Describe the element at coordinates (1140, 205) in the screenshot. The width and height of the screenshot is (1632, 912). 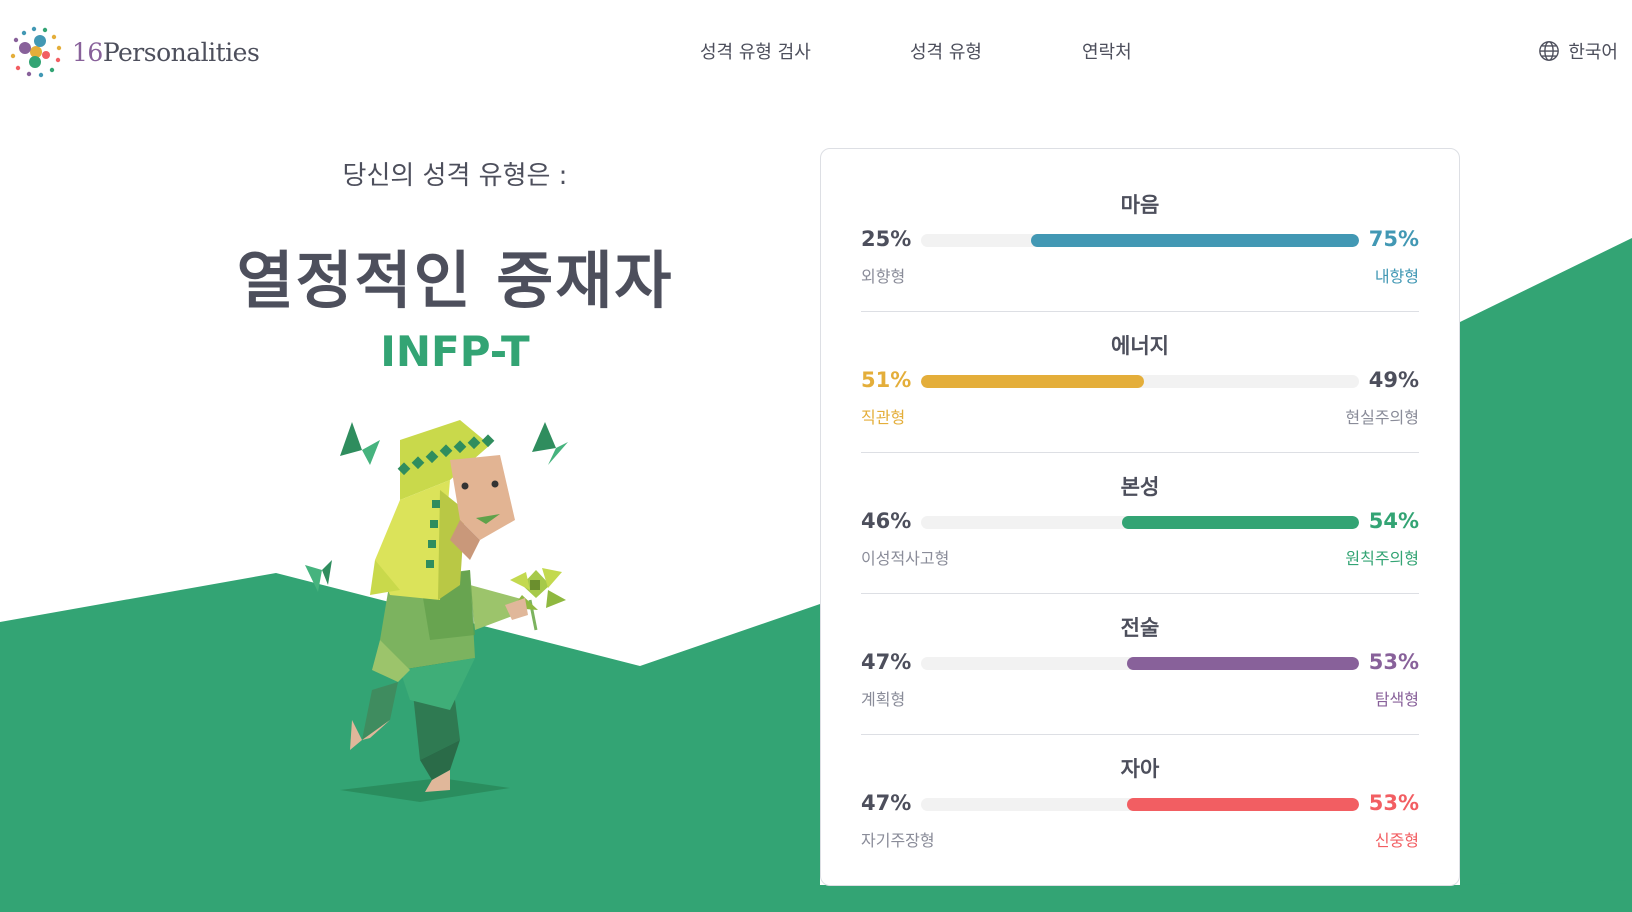
I see `trait-title: 마음` at that location.